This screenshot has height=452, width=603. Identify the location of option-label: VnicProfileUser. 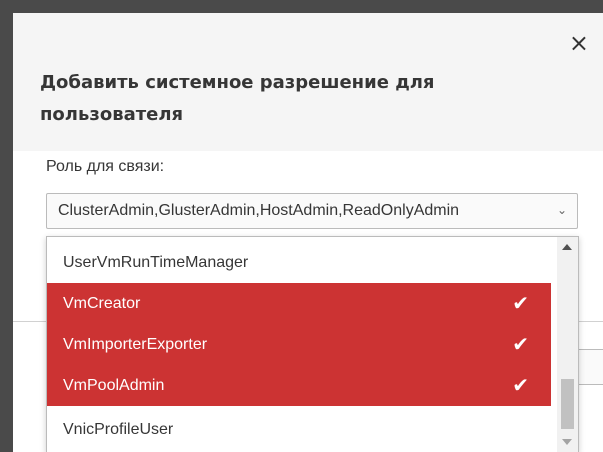
(118, 429).